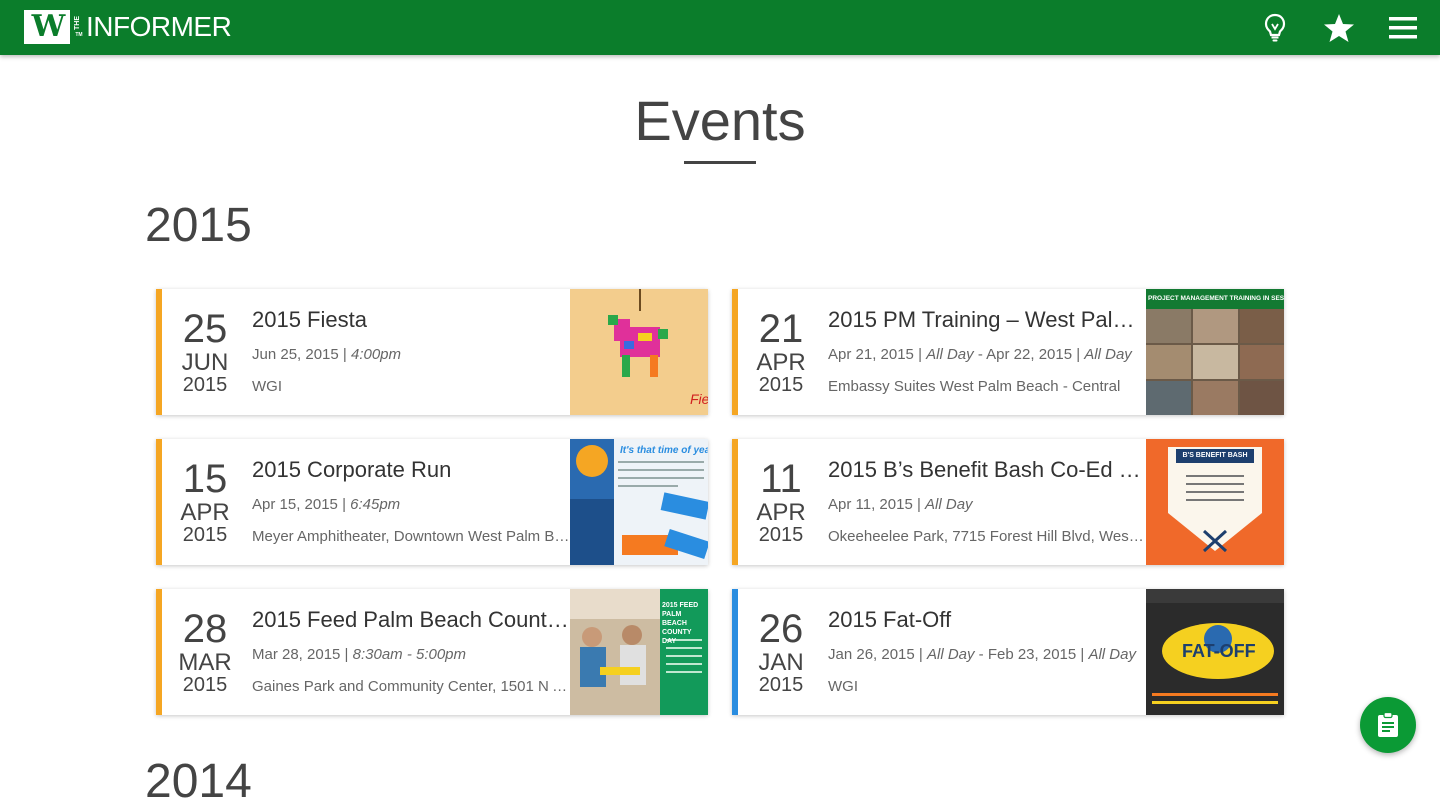 Image resolution: width=1440 pixels, height=809 pixels. Describe the element at coordinates (974, 386) in the screenshot. I see `event-location: Embassy Suites West Palm Beach - Central` at that location.